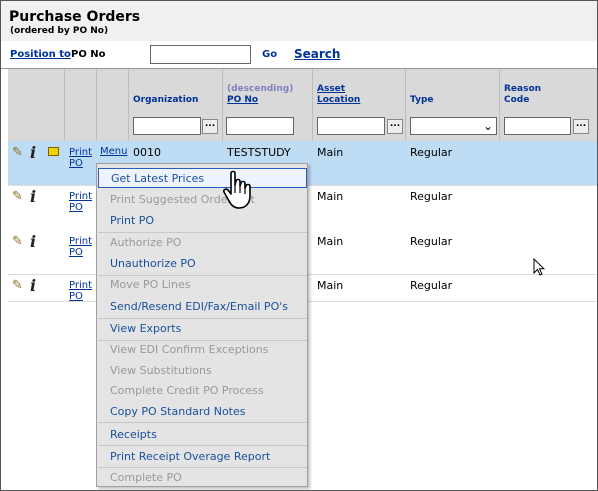  Describe the element at coordinates (202, 200) in the screenshot. I see `menu-item-print-suggested-order-list: Print Suggested Order List` at that location.